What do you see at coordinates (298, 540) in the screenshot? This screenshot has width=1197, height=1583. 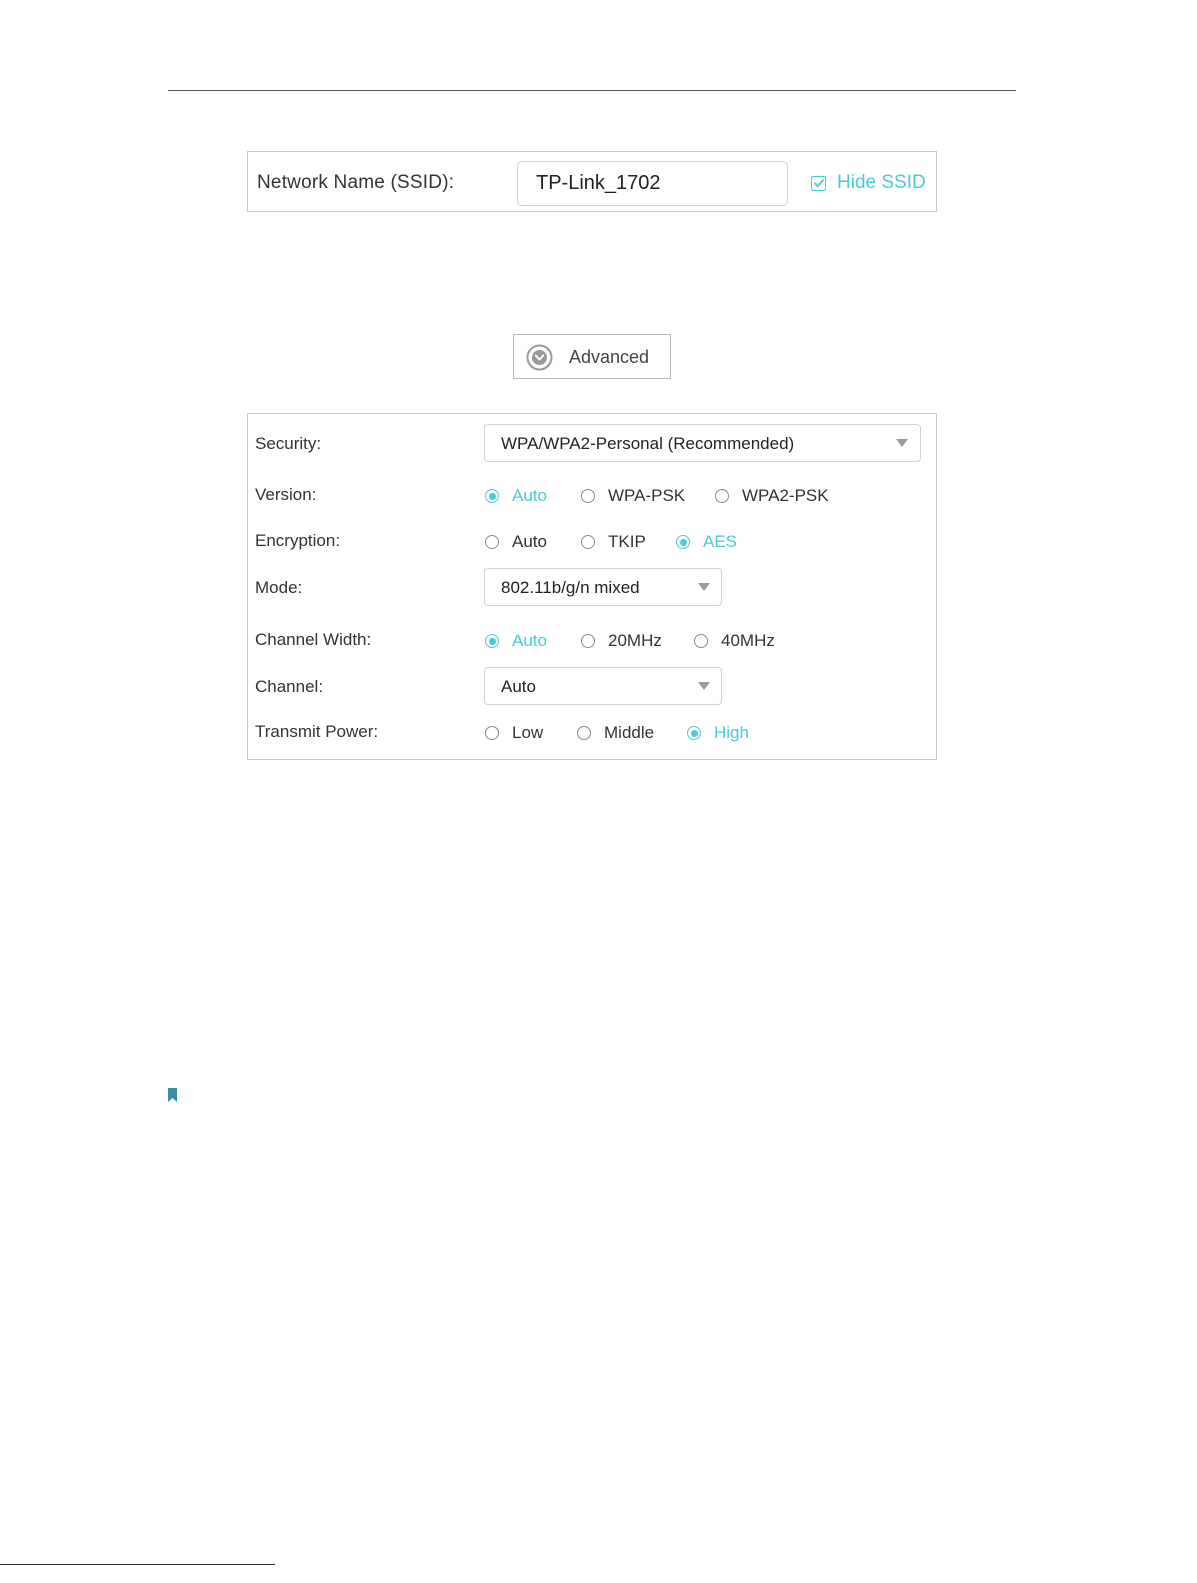 I see `encryption-label: Encryption:` at bounding box center [298, 540].